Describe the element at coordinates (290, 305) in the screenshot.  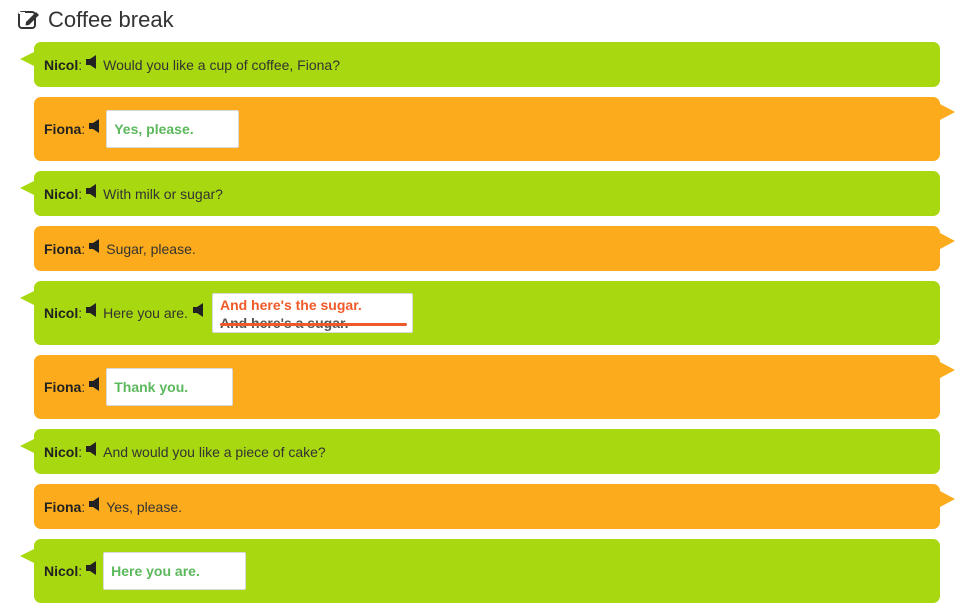
I see `correct-answer-text: And here's the sugar.` at that location.